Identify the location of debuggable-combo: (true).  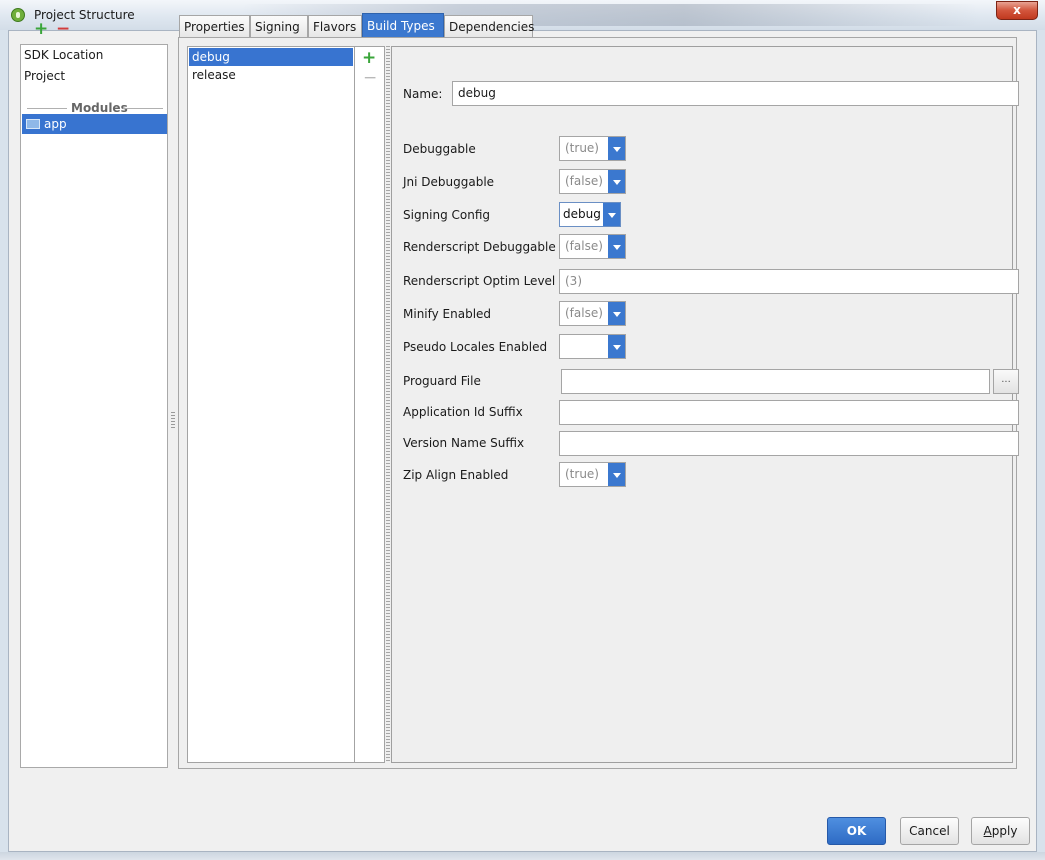
(592, 148).